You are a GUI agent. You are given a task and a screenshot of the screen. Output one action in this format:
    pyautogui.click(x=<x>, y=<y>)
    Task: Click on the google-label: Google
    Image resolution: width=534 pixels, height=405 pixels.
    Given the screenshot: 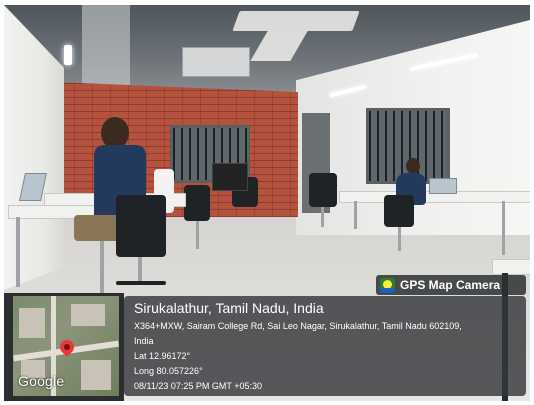 What is the action you would take?
    pyautogui.click(x=41, y=381)
    